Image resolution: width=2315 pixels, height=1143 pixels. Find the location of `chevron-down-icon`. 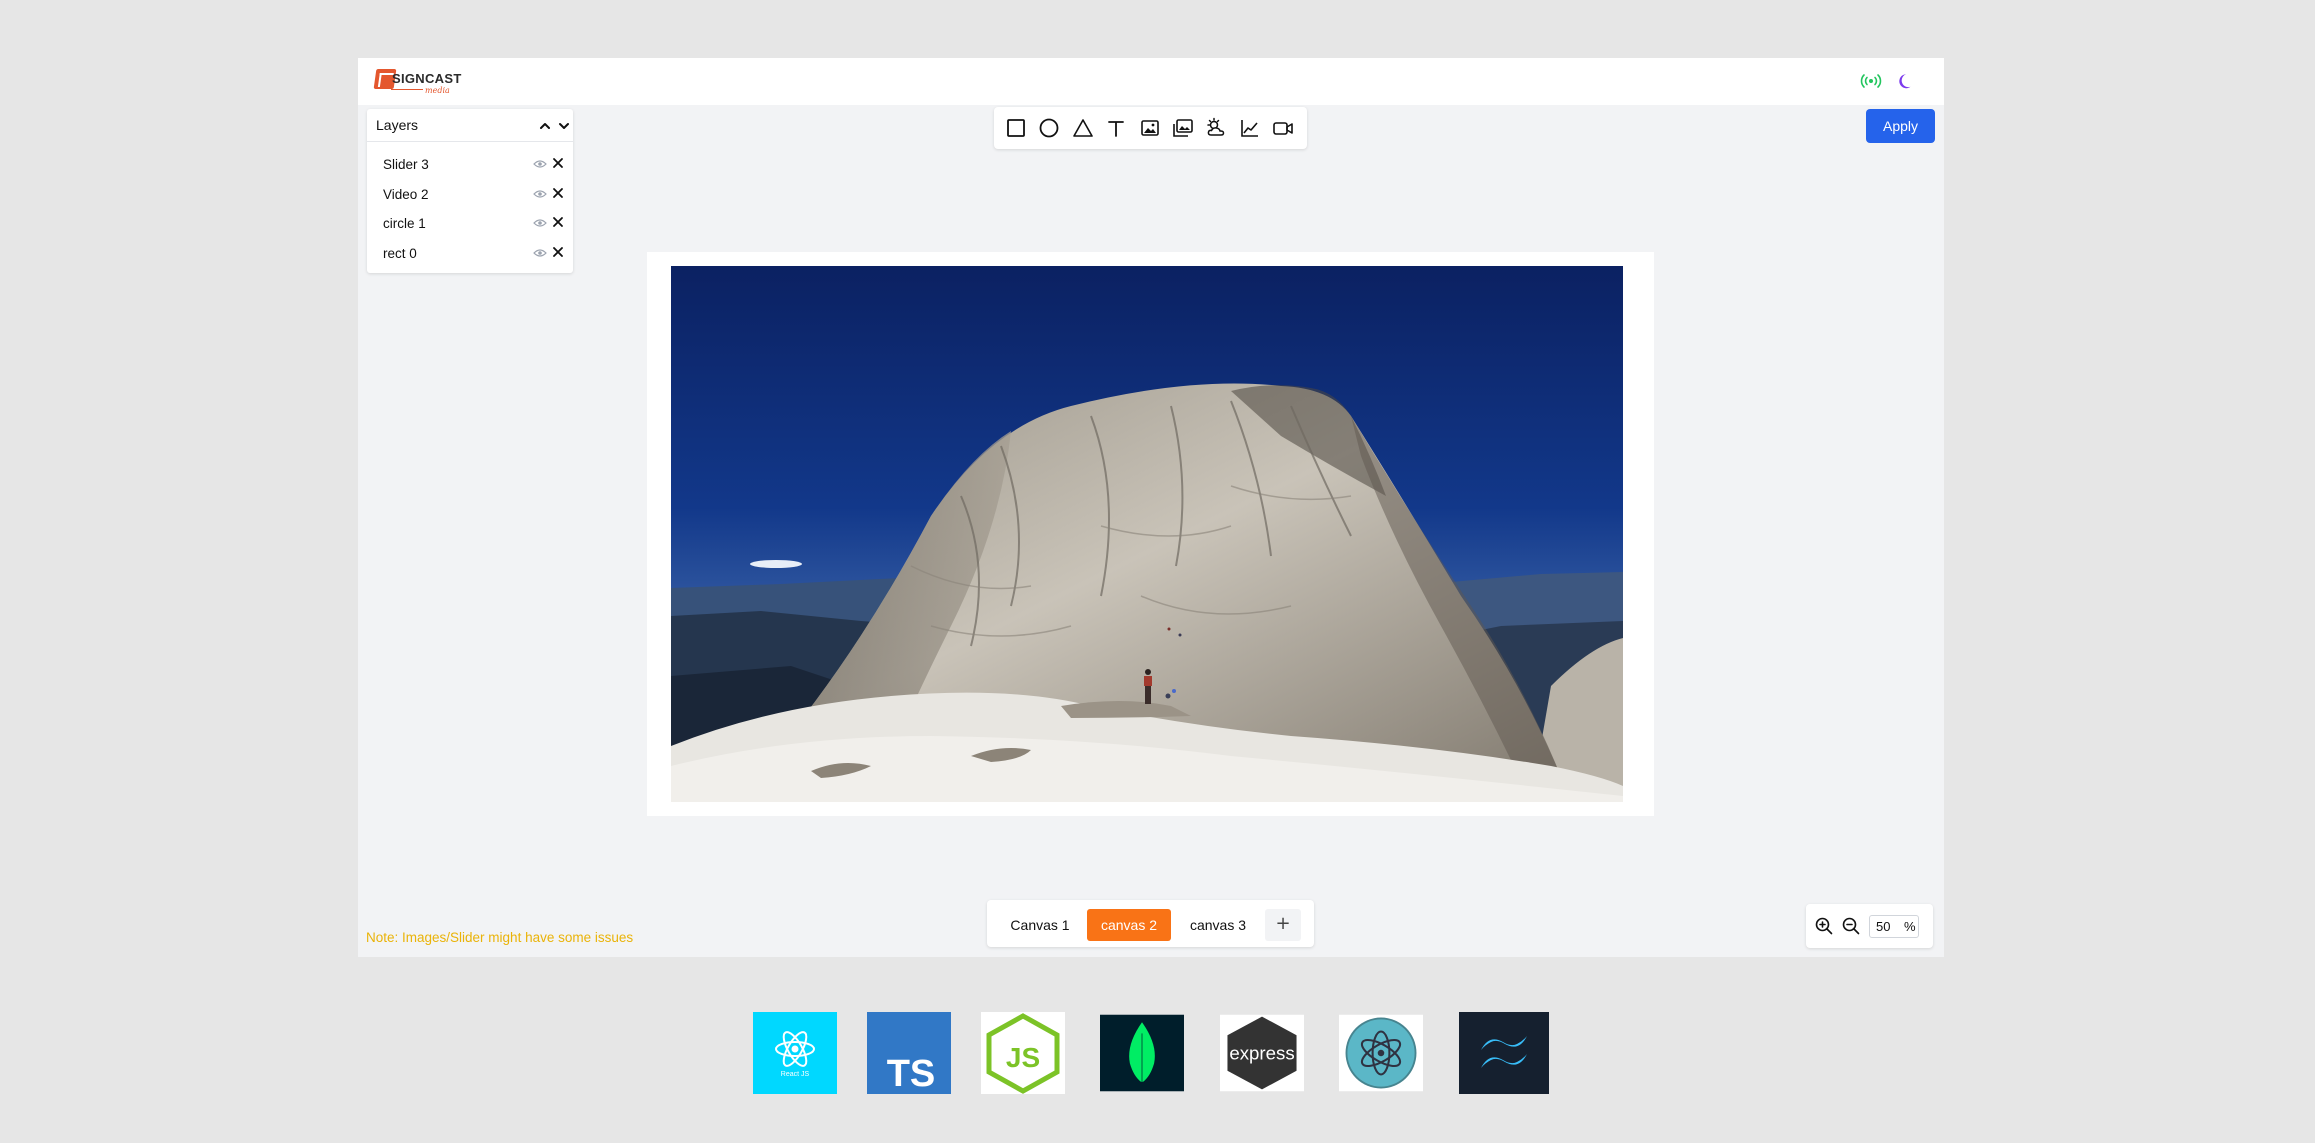

chevron-down-icon is located at coordinates (564, 126).